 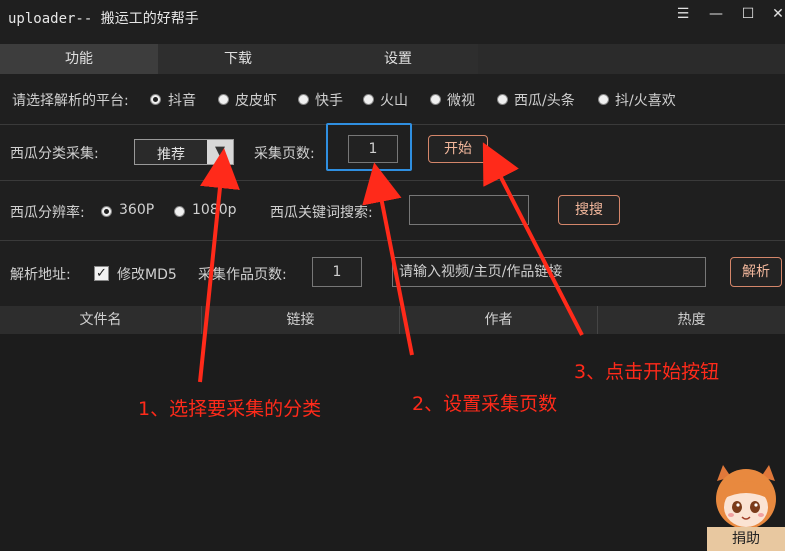 I want to click on parse-label: 解析地址:, so click(x=40, y=275).